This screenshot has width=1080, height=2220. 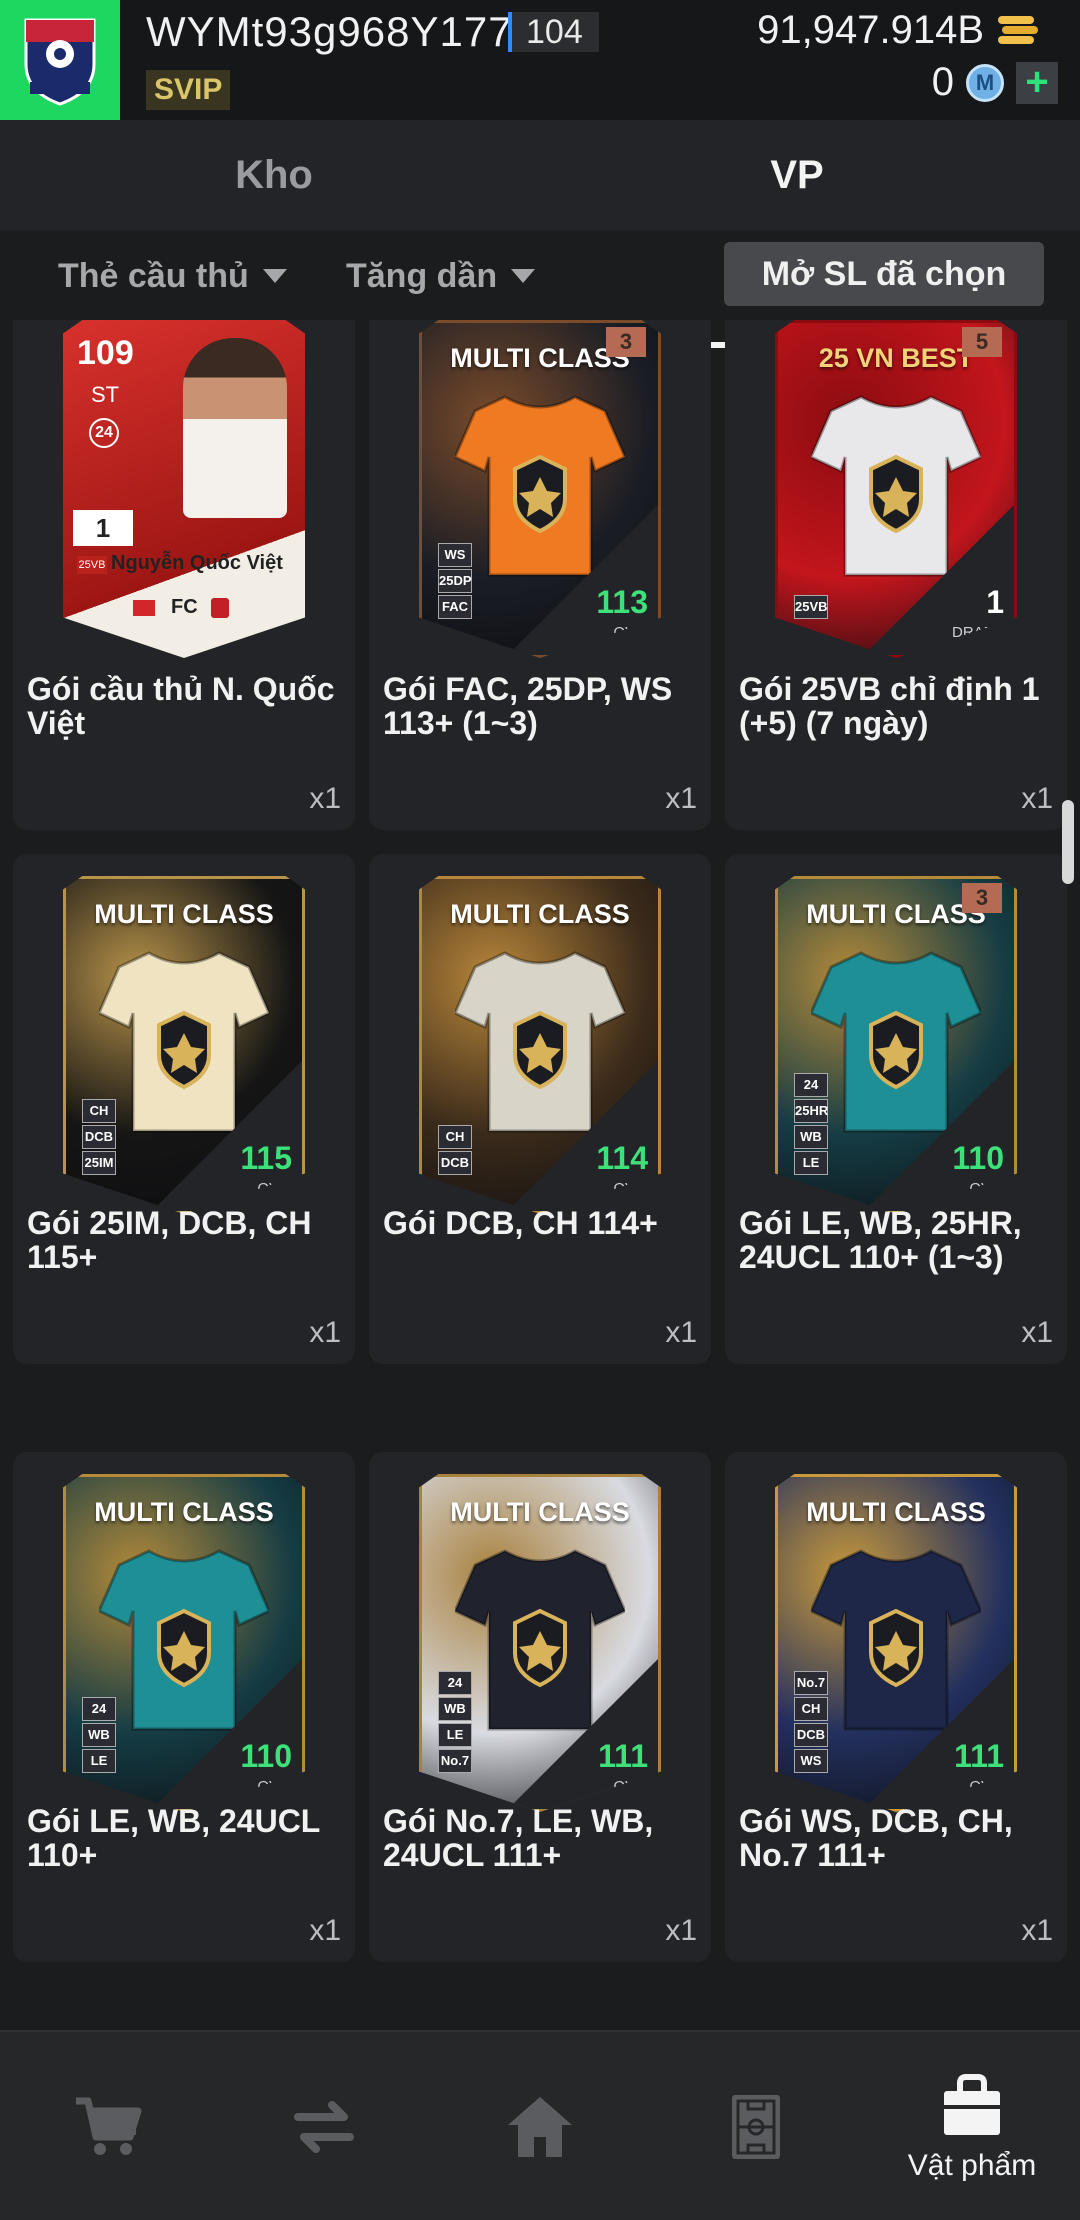 What do you see at coordinates (235, 428) in the screenshot?
I see `player-photo` at bounding box center [235, 428].